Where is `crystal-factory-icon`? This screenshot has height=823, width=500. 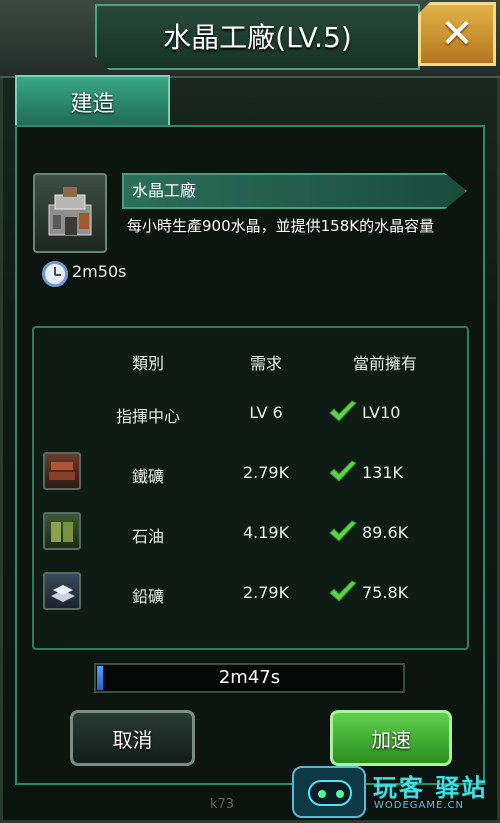
crystal-factory-icon is located at coordinates (70, 213).